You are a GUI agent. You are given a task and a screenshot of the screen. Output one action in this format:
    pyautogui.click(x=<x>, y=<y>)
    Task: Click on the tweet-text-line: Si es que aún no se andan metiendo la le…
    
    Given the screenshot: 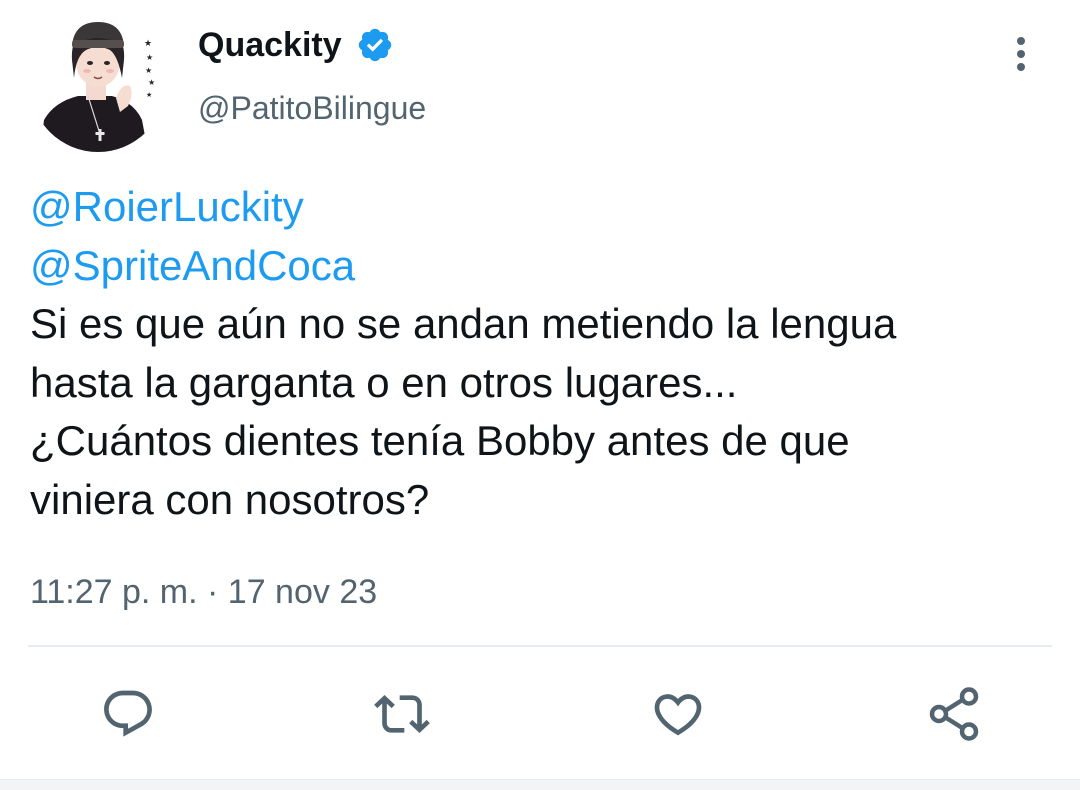 What is the action you would take?
    pyautogui.click(x=463, y=323)
    